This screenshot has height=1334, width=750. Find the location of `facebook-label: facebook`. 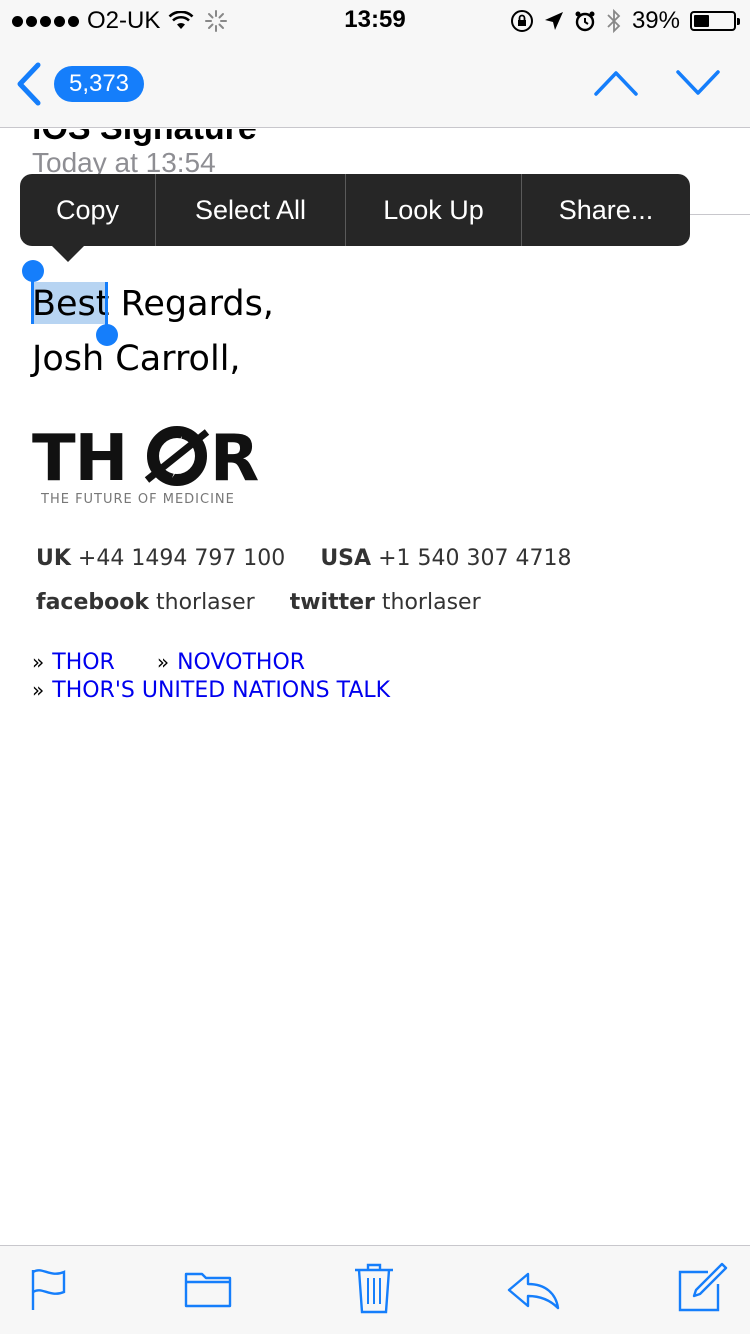

facebook-label: facebook is located at coordinates (92, 602).